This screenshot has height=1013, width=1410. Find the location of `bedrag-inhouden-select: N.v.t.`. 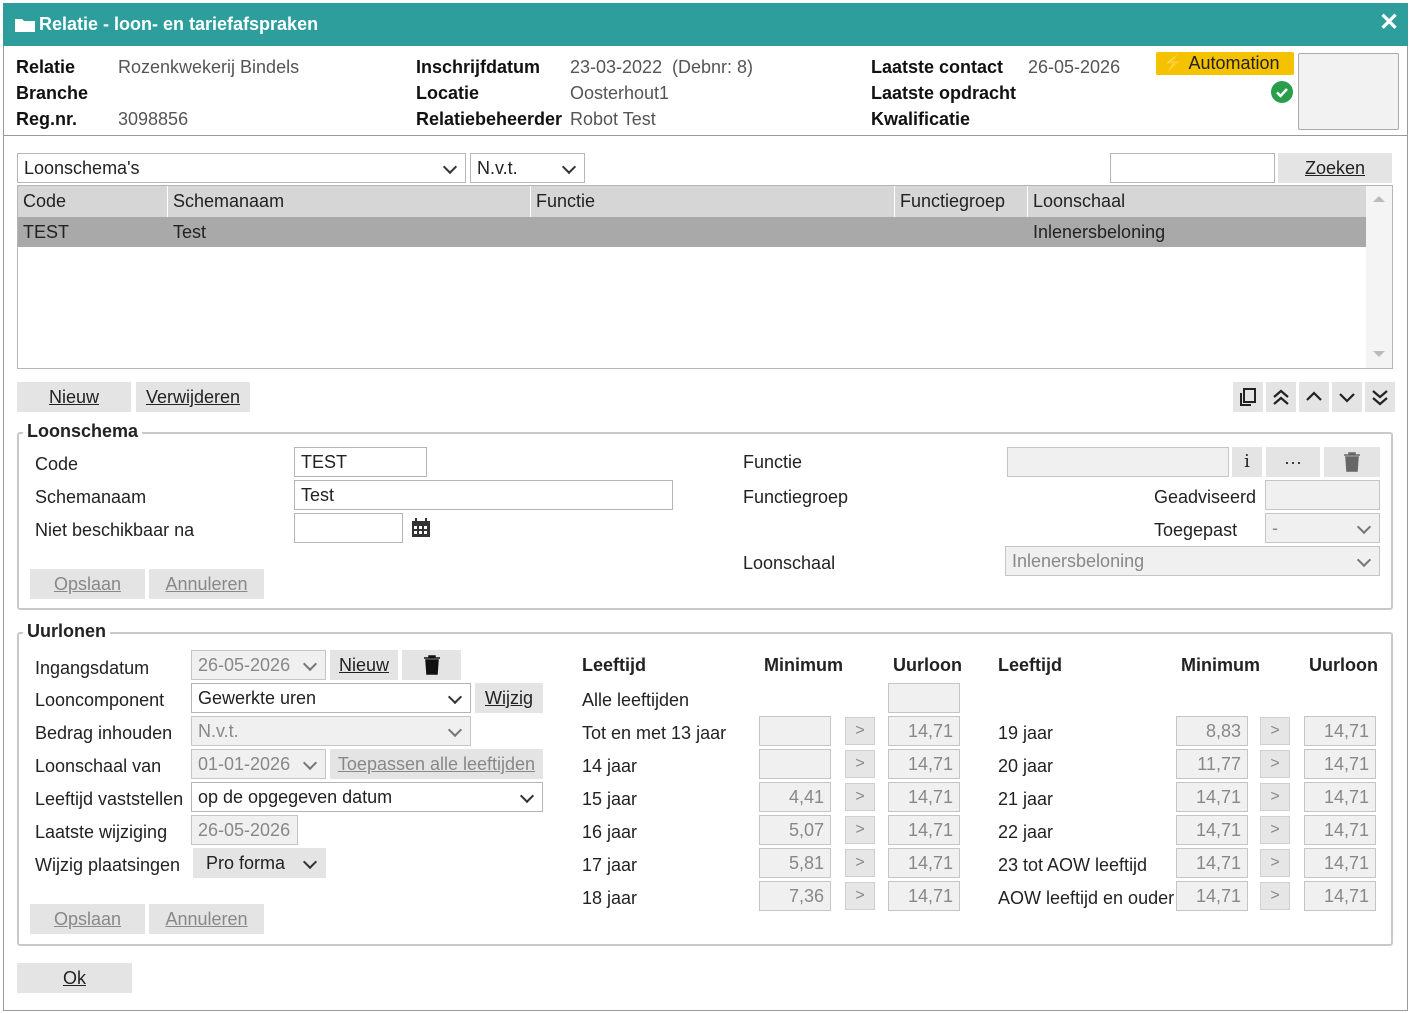

bedrag-inhouden-select: N.v.t. is located at coordinates (331, 731).